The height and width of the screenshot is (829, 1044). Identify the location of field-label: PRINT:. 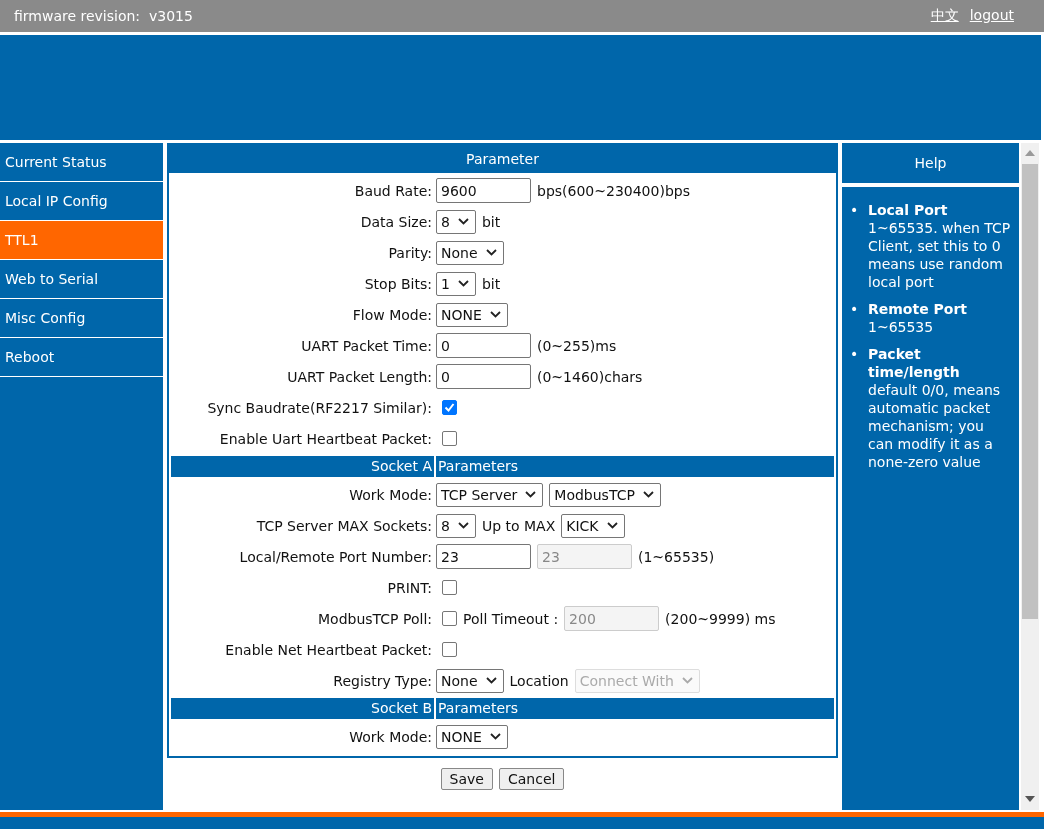
(409, 587).